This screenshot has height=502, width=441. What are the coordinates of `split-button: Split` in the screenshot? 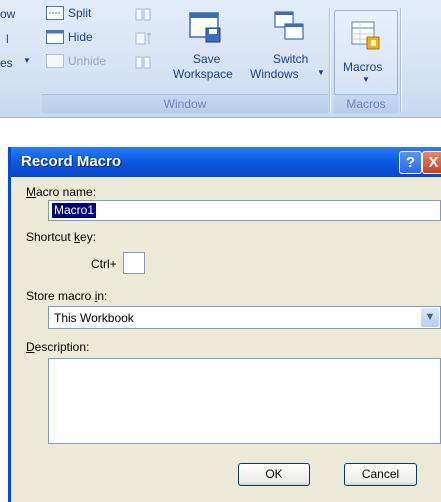 It's located at (81, 14).